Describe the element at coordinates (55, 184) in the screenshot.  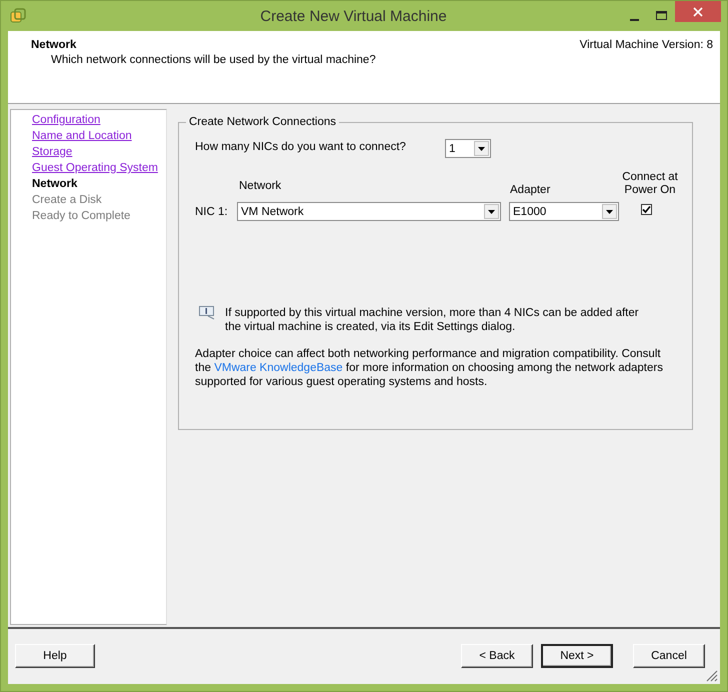
I see `step-item: Network` at that location.